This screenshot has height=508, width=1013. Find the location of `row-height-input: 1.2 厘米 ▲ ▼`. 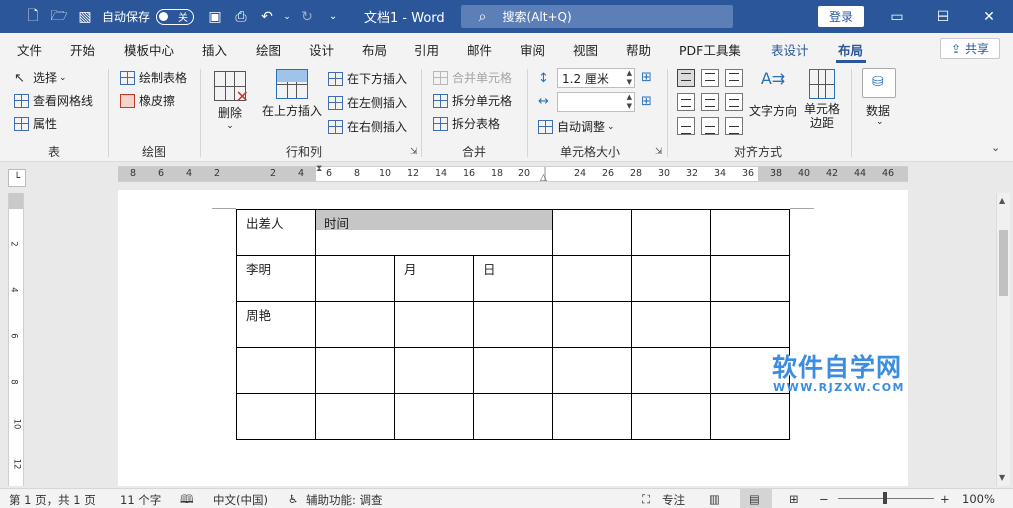

row-height-input: 1.2 厘米 ▲ ▼ is located at coordinates (596, 78).